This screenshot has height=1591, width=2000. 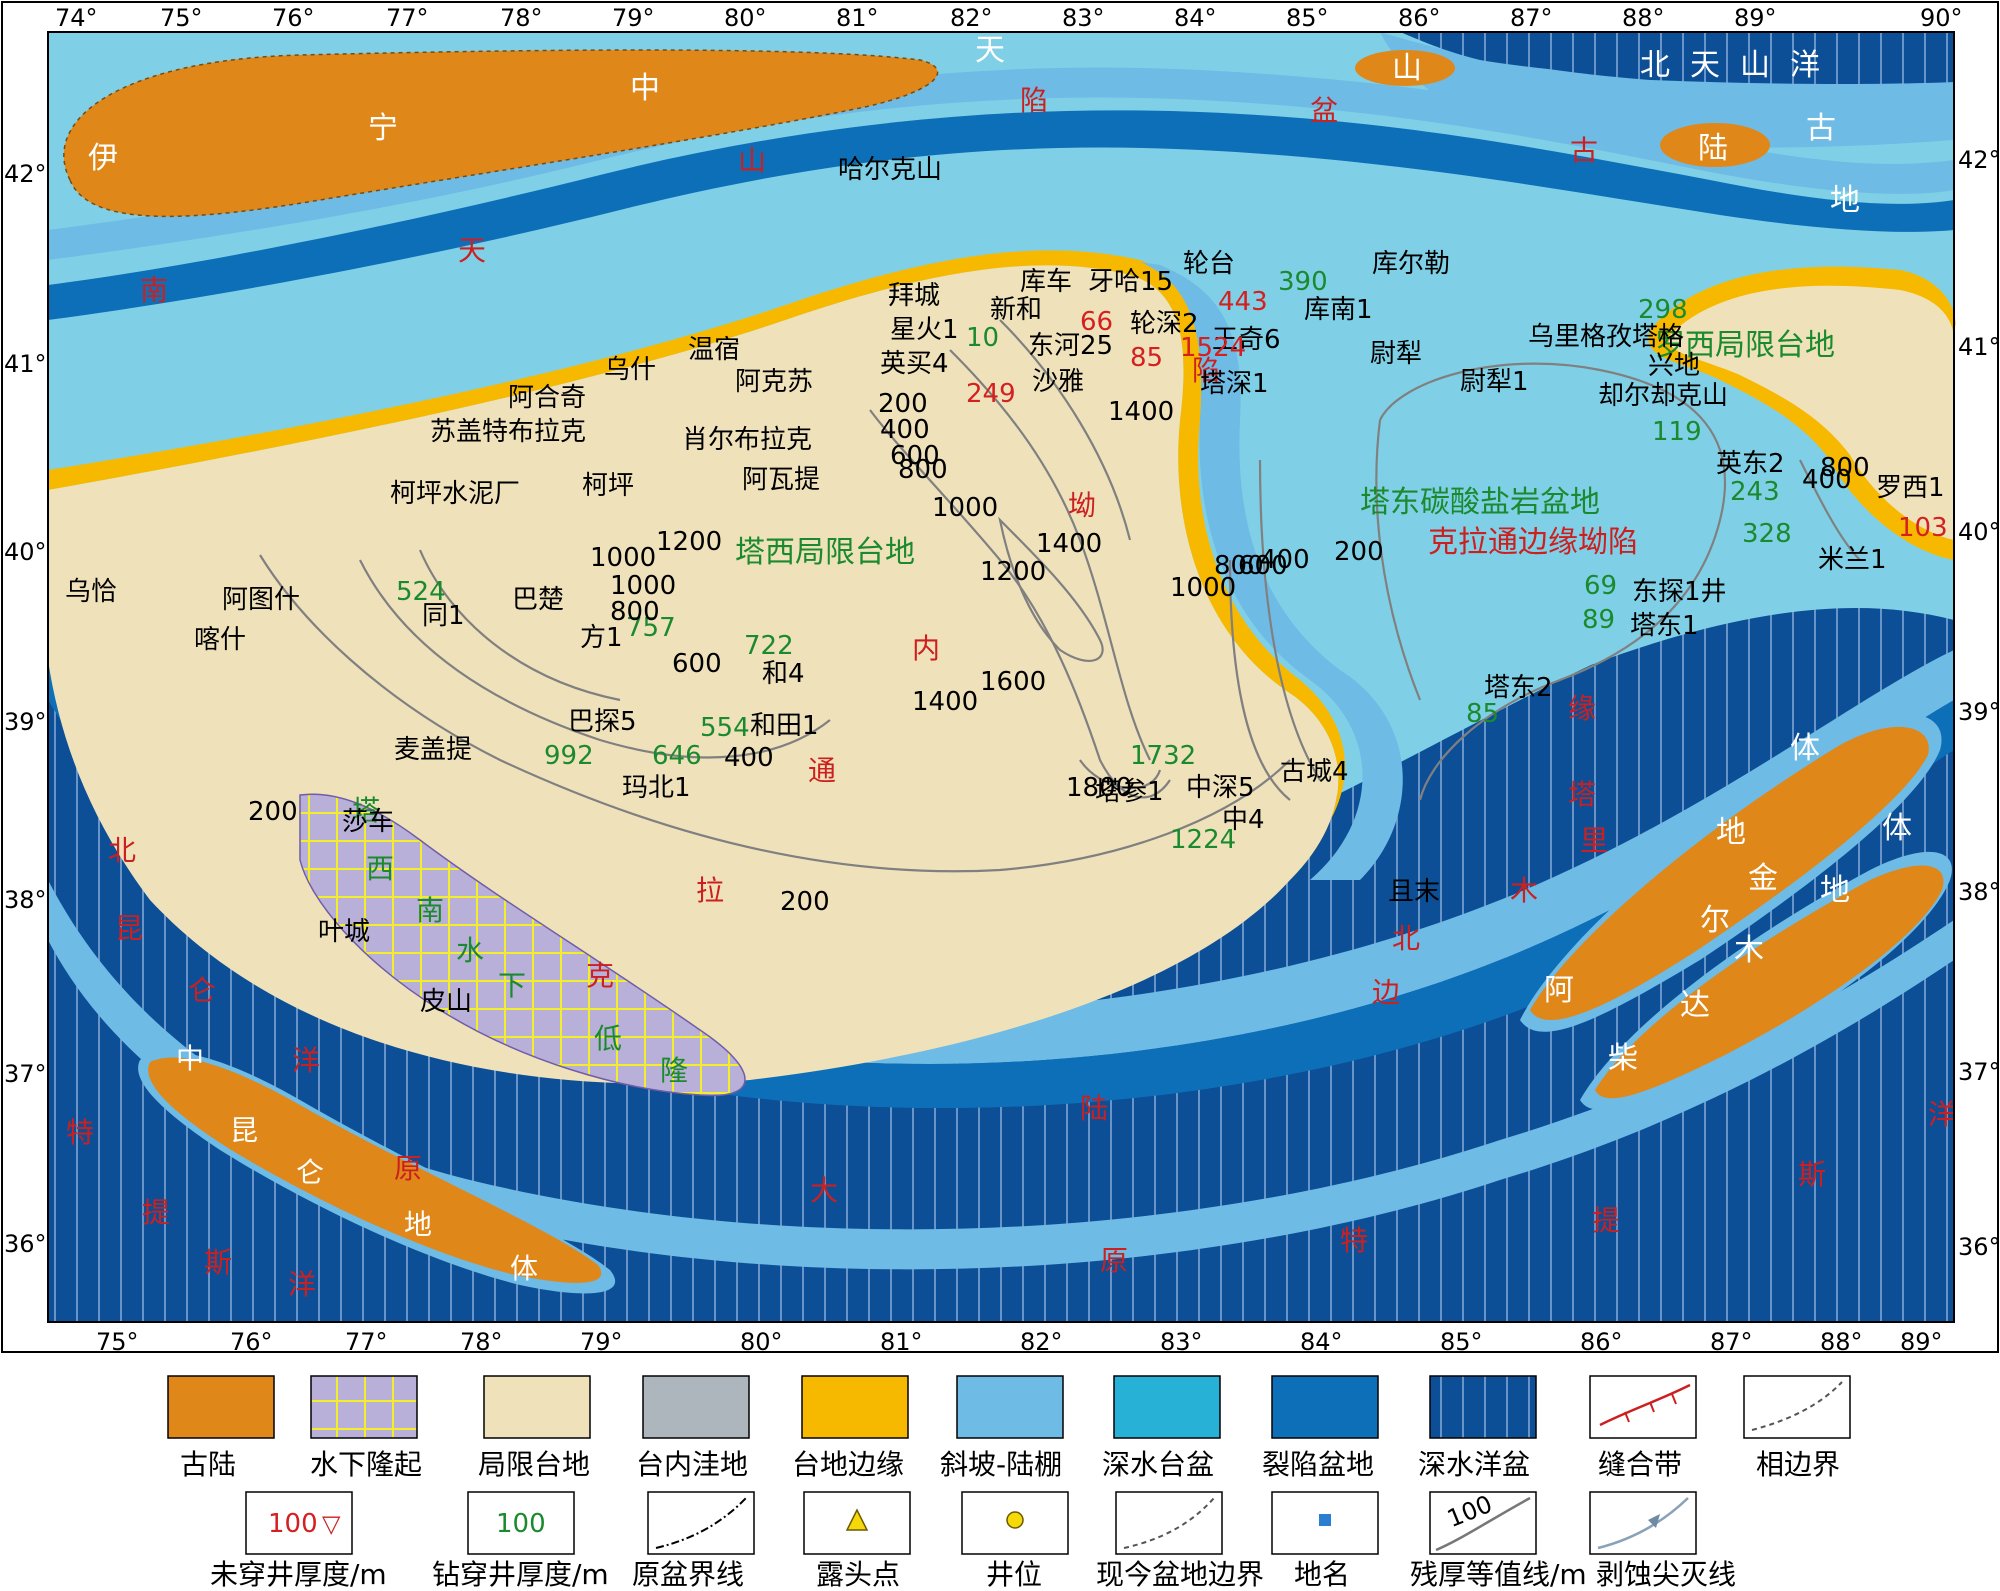 I want to click on svg-text: 66, so click(x=1096, y=322).